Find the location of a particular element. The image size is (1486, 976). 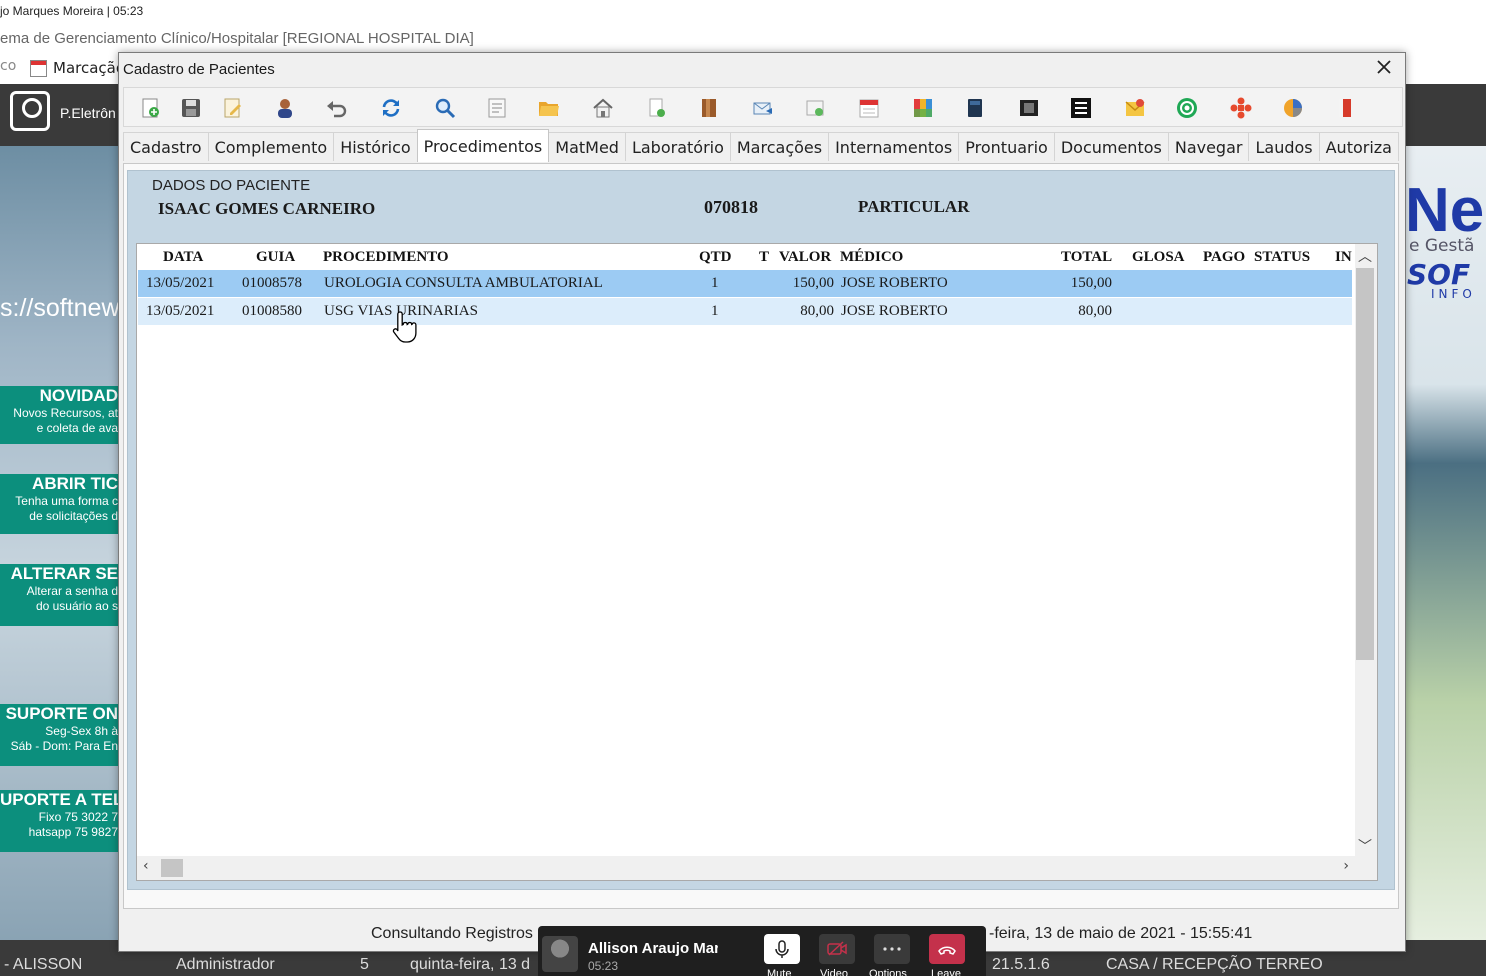

whatsapp-icon is located at coordinates (1187, 108).